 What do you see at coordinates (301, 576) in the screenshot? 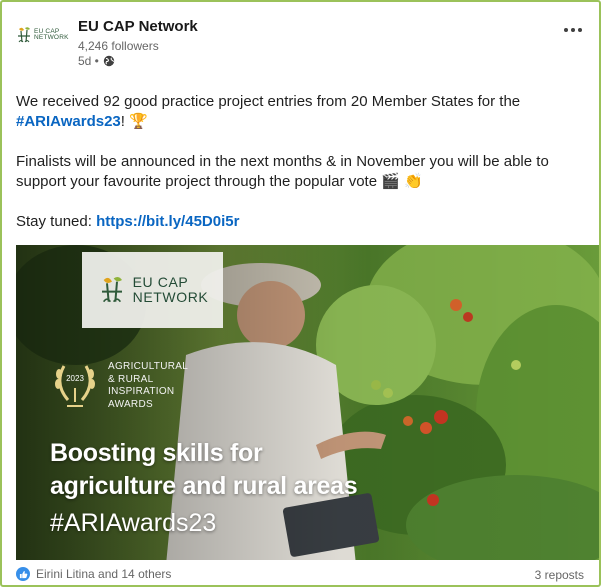
I see `post-footer: Eirini Litina and 14 others 3 reposts` at bounding box center [301, 576].